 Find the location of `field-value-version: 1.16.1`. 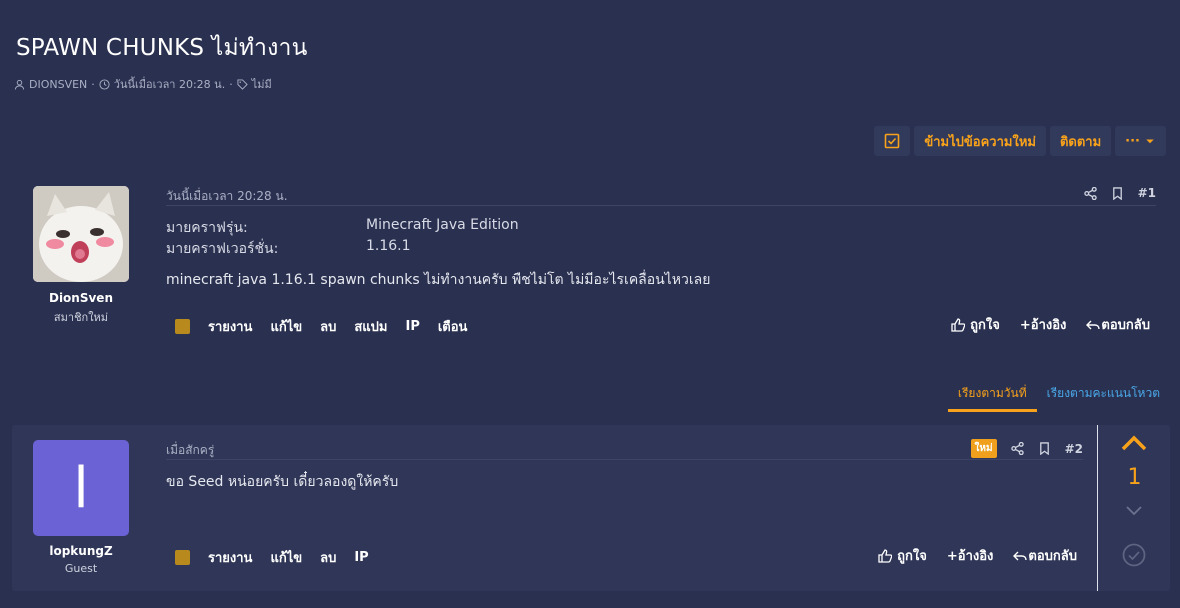

field-value-version: 1.16.1 is located at coordinates (388, 246).